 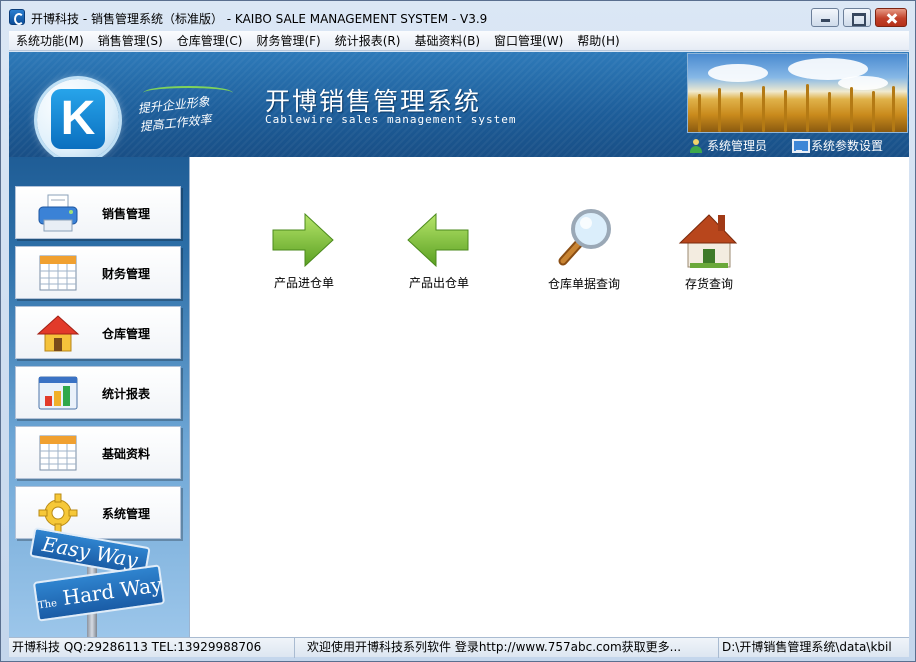 I want to click on current-user-link: 系统管理员, so click(x=728, y=145).